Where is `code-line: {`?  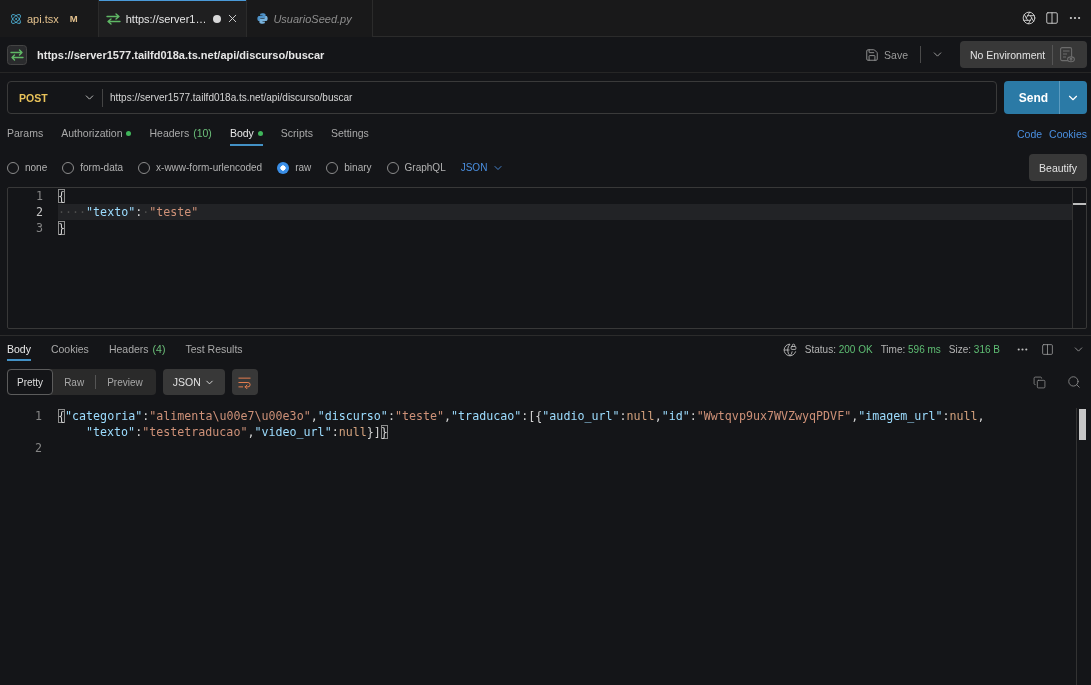
code-line: { is located at coordinates (62, 196).